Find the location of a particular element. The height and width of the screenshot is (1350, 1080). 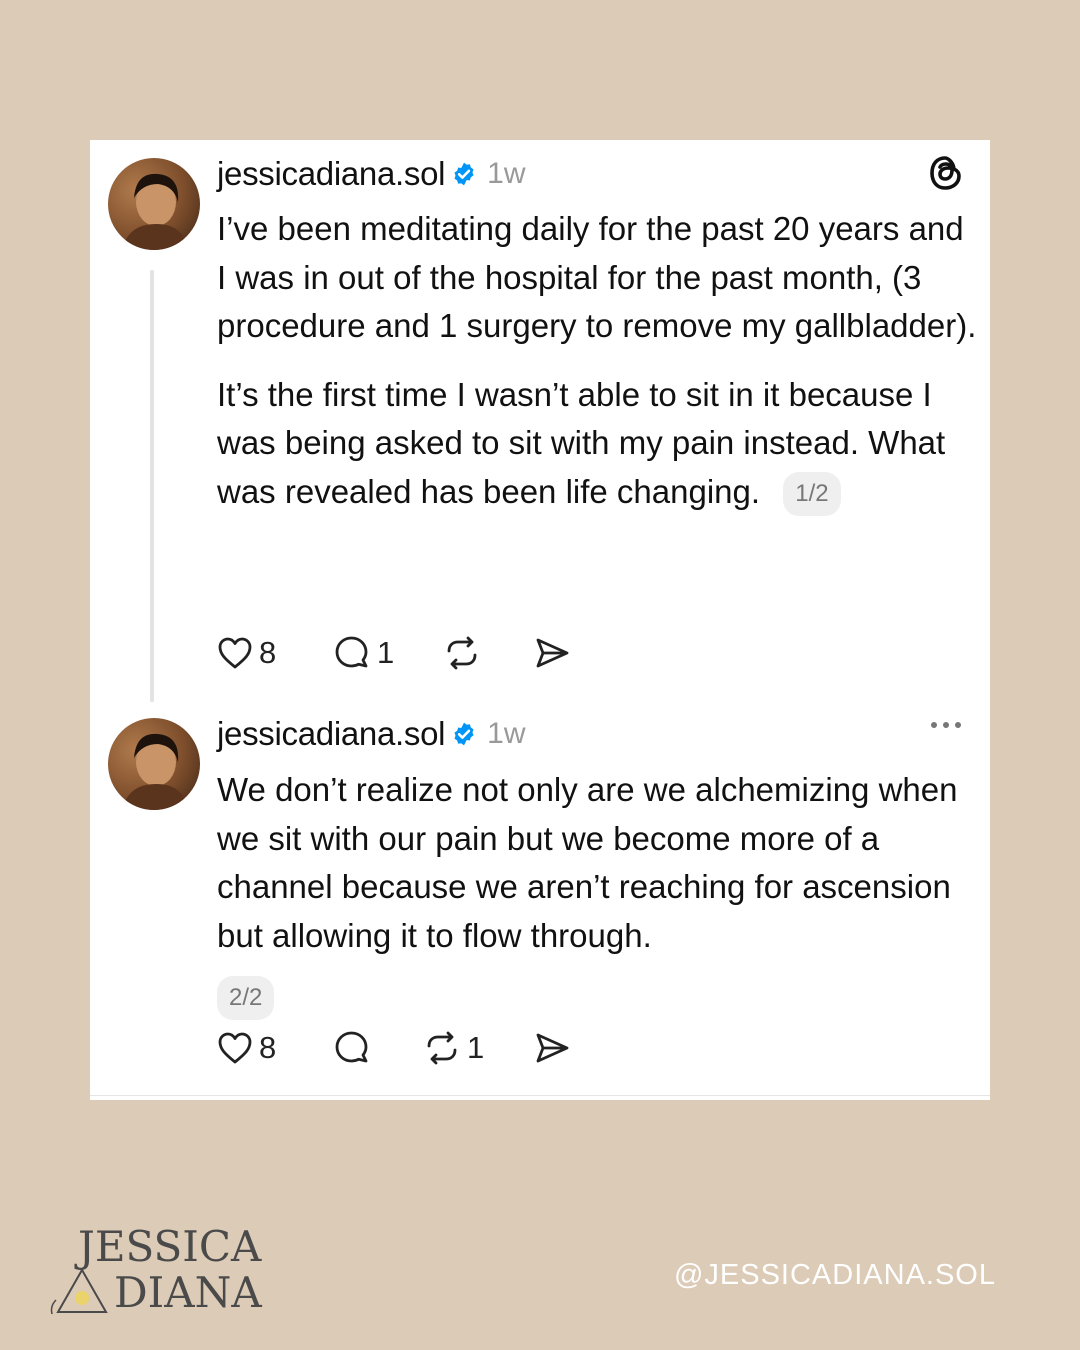

reply-button is located at coordinates (355, 1048).